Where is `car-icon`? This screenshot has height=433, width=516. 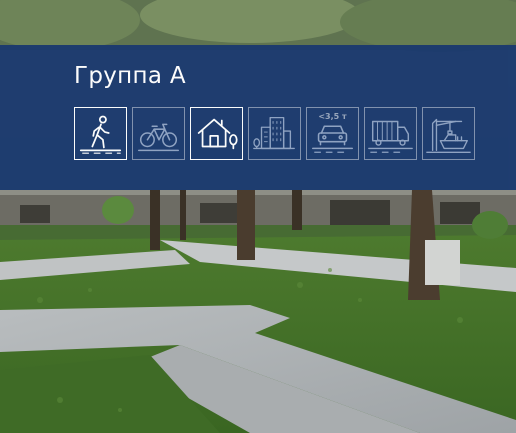
car-icon is located at coordinates (332, 139).